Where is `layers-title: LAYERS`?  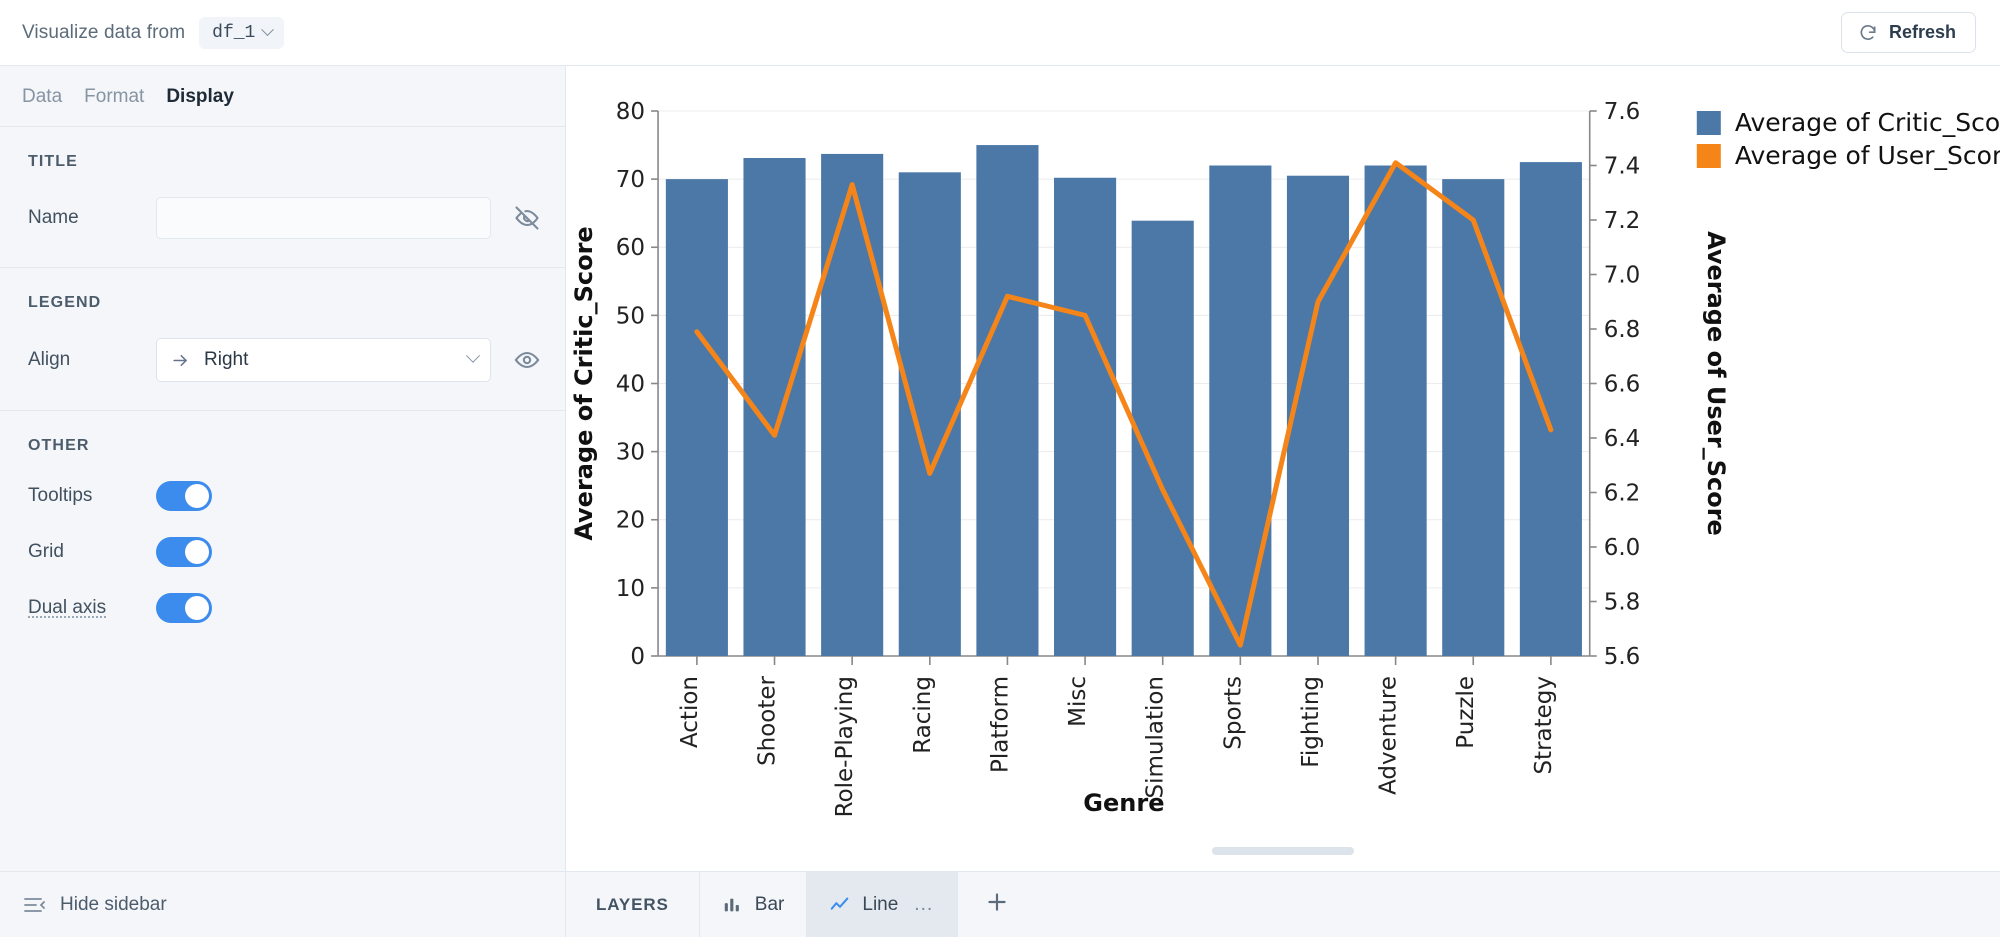 layers-title: LAYERS is located at coordinates (633, 904).